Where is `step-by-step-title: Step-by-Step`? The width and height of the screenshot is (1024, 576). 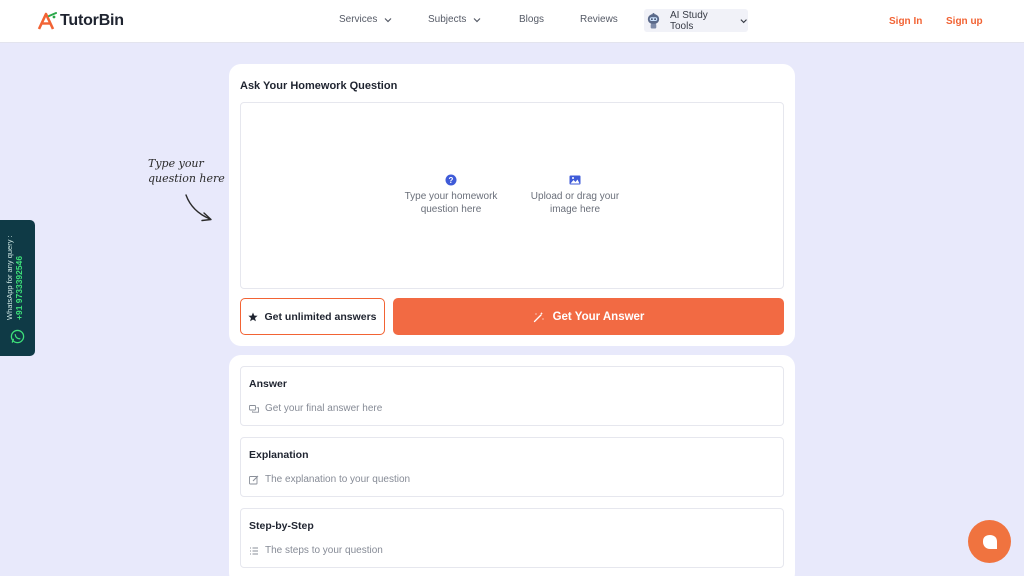
step-by-step-title: Step-by-Step is located at coordinates (281, 526).